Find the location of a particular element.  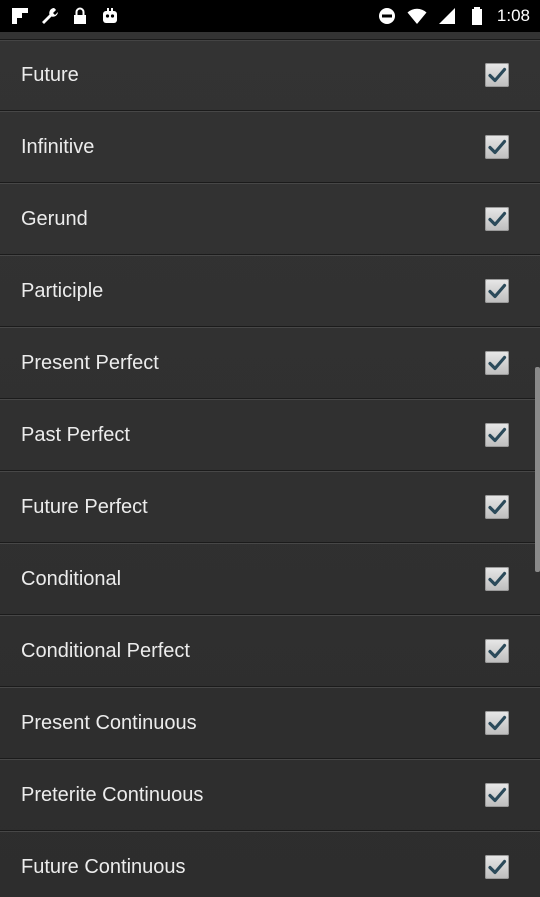

do-not-disturb-icon is located at coordinates (386, 16).